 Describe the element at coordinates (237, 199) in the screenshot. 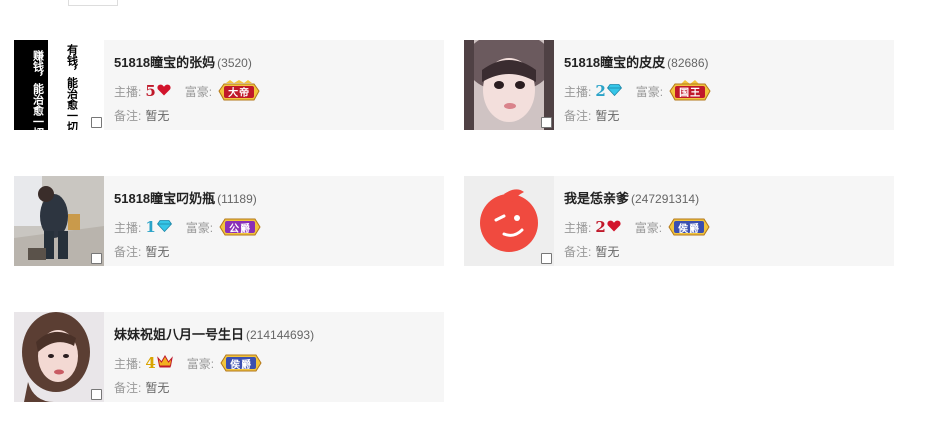

I see `anchor-id: (11189)` at that location.